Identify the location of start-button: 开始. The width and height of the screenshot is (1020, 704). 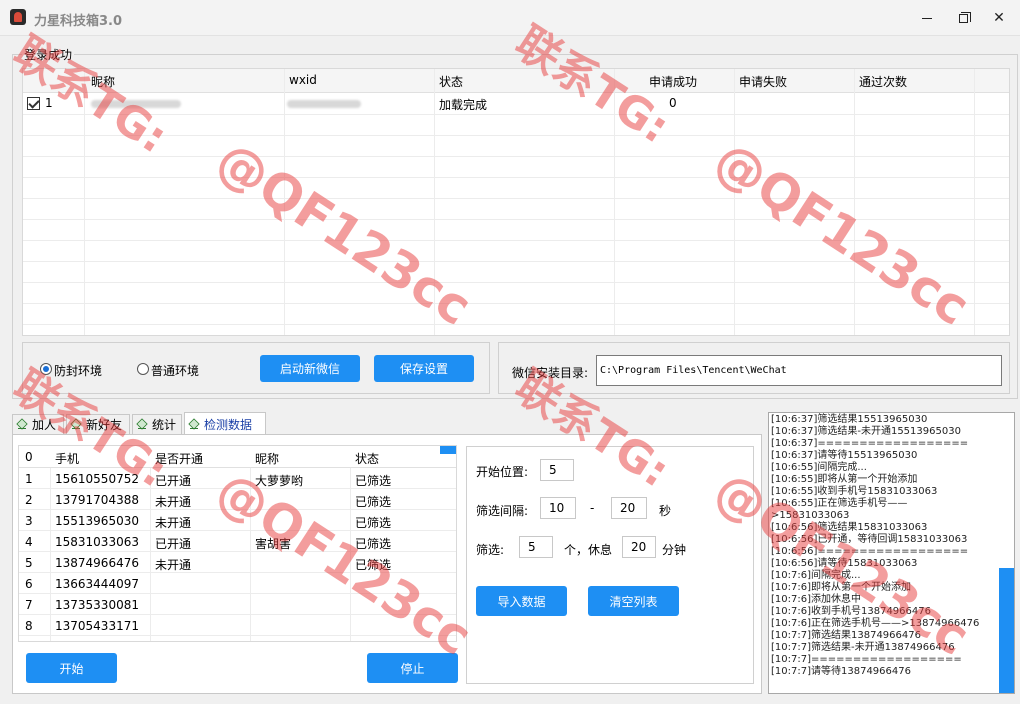
(71, 668).